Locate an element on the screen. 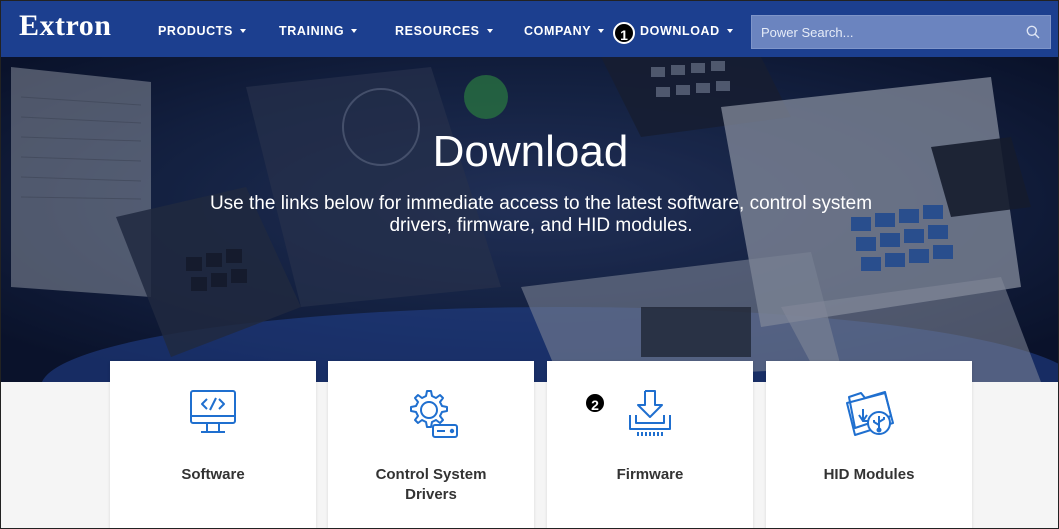  card-drivers-label: Control System Drivers is located at coordinates (431, 484).